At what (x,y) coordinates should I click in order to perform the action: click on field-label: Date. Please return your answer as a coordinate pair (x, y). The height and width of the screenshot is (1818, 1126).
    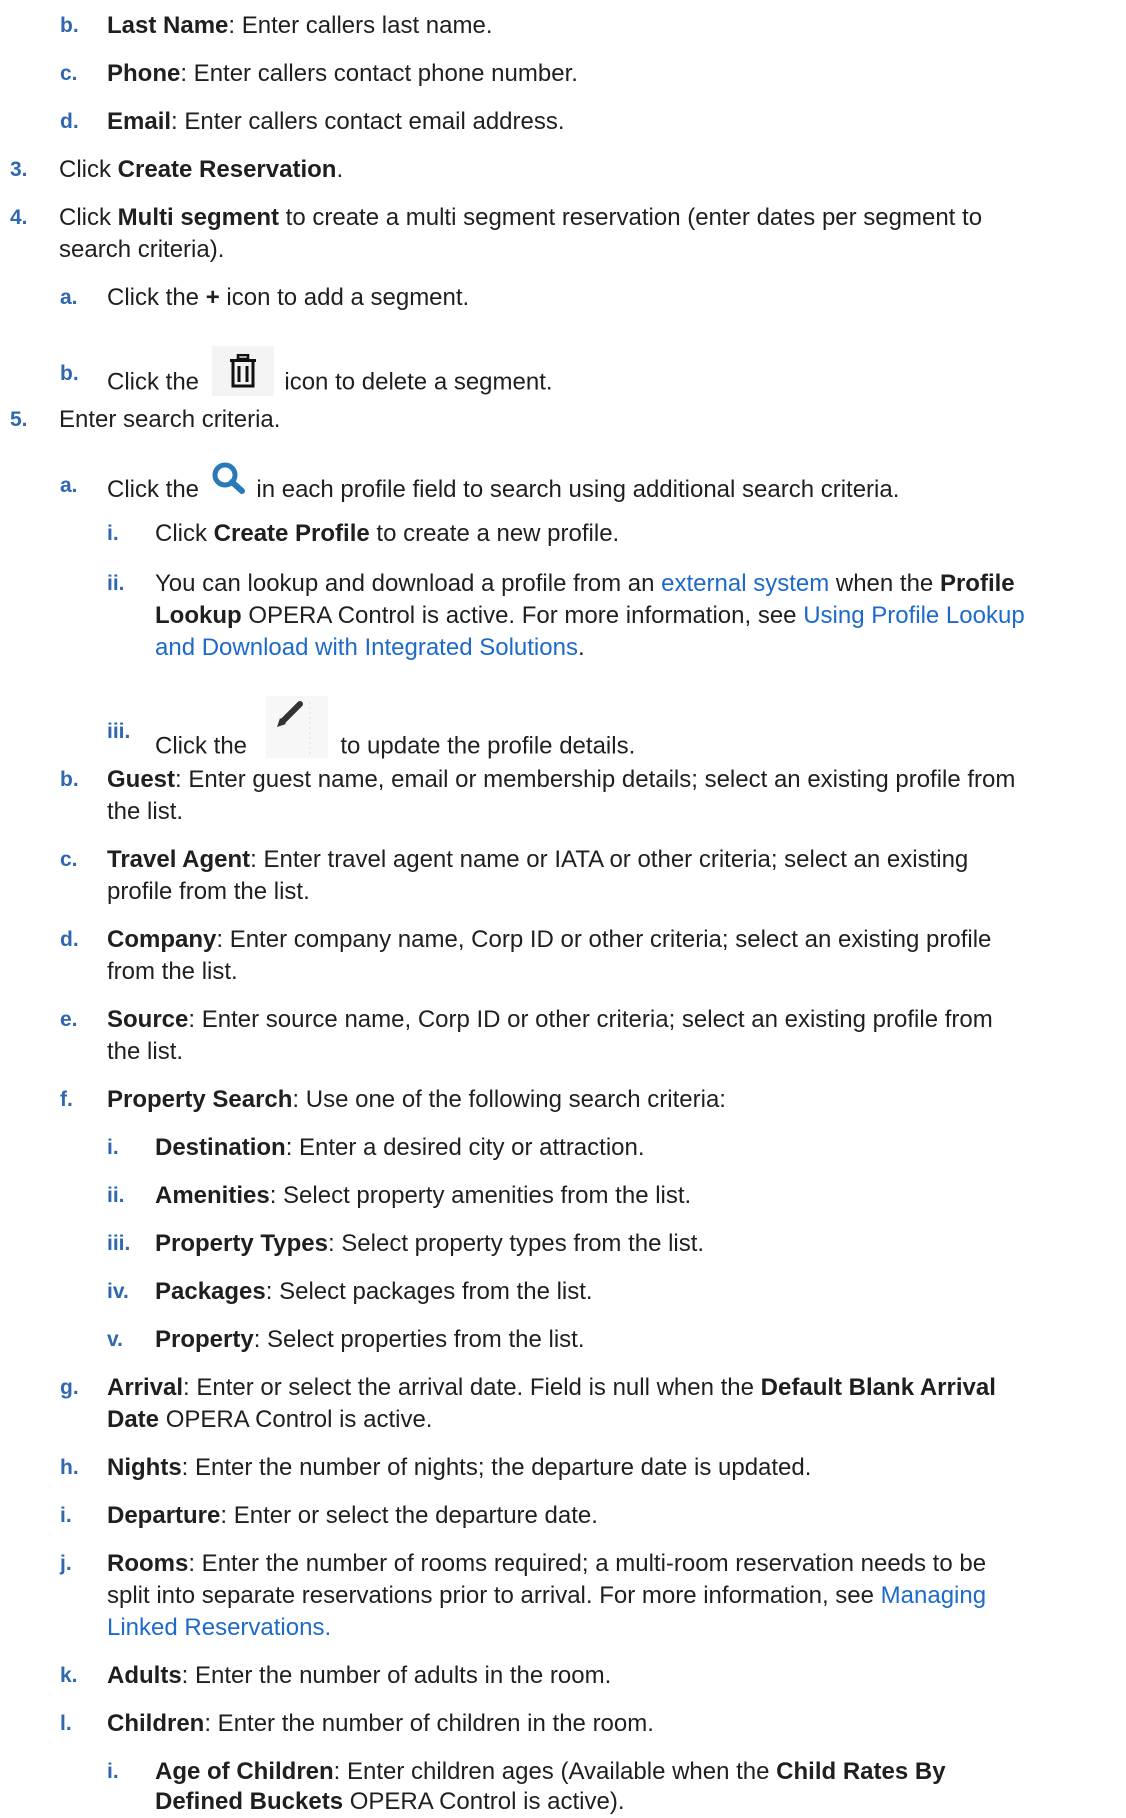
    Looking at the image, I should click on (133, 1419).